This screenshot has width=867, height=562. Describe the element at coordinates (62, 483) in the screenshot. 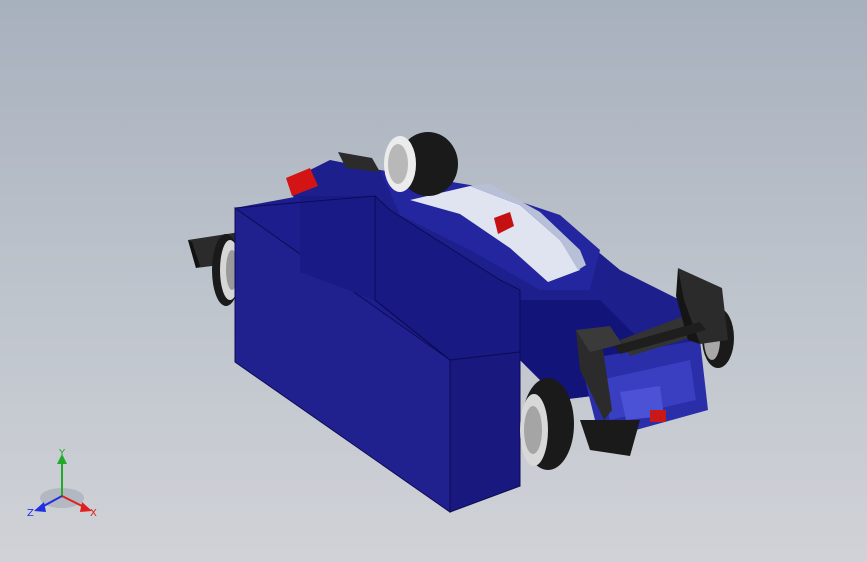

I see `axis-triad: Y X Z` at that location.